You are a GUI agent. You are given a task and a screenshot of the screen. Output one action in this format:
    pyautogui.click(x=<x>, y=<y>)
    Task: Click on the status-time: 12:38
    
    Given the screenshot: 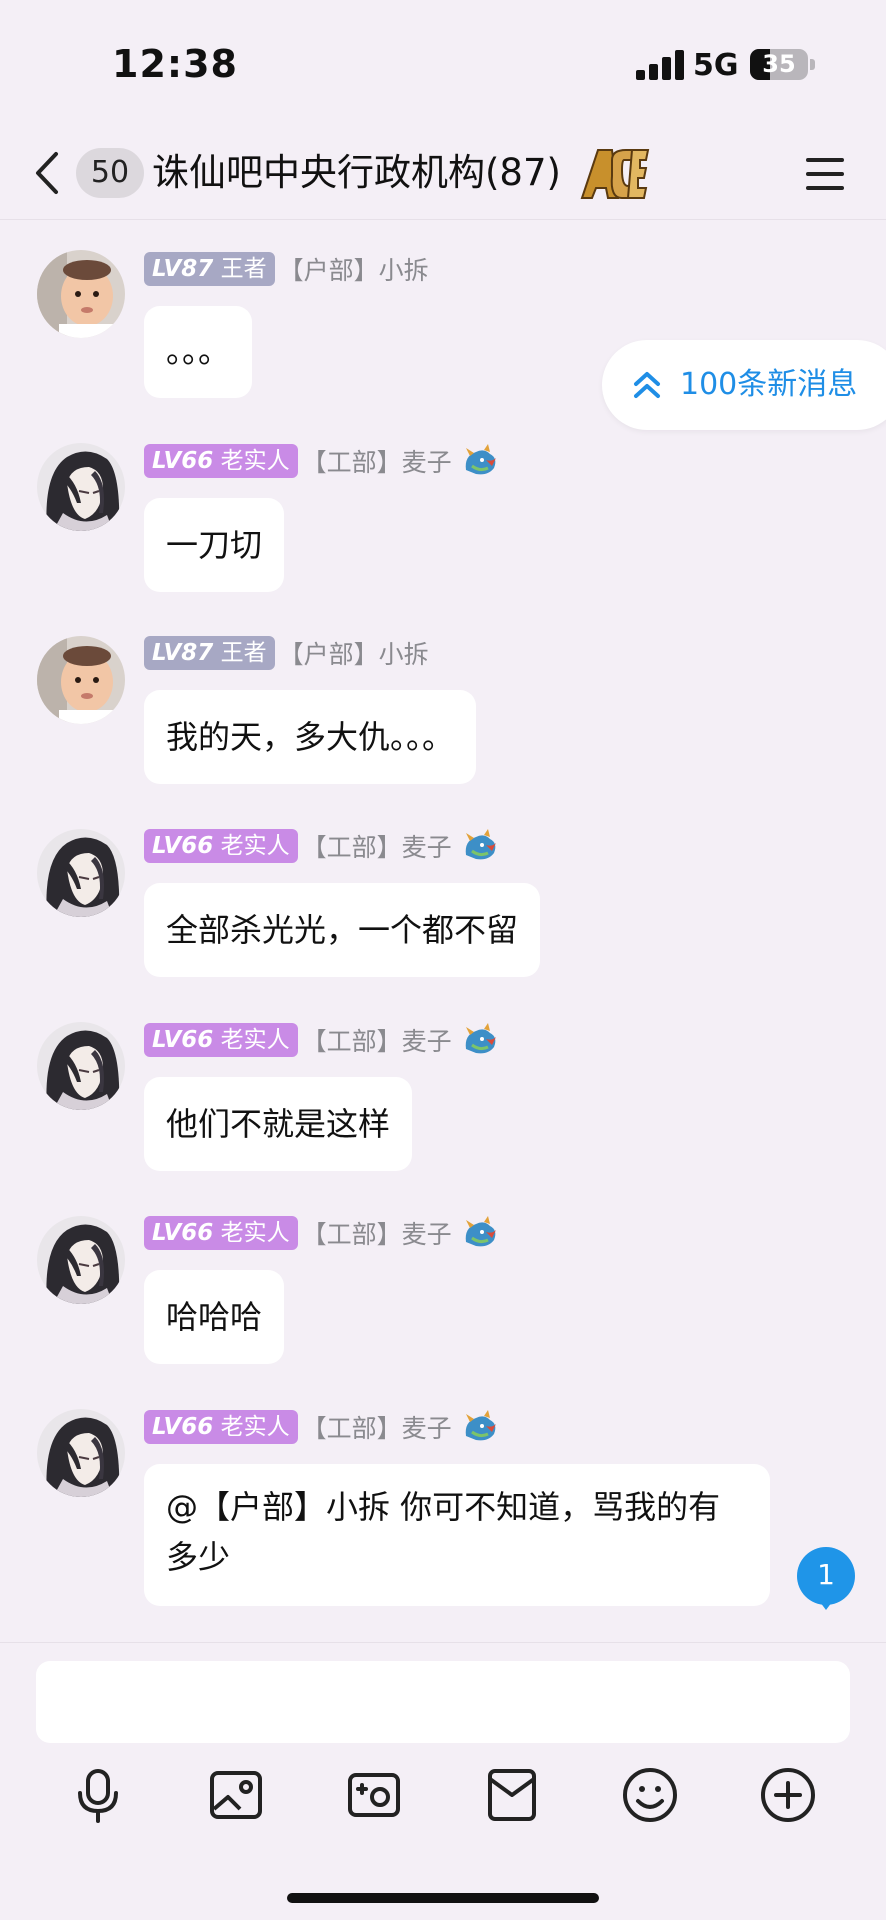 What is the action you would take?
    pyautogui.click(x=175, y=64)
    